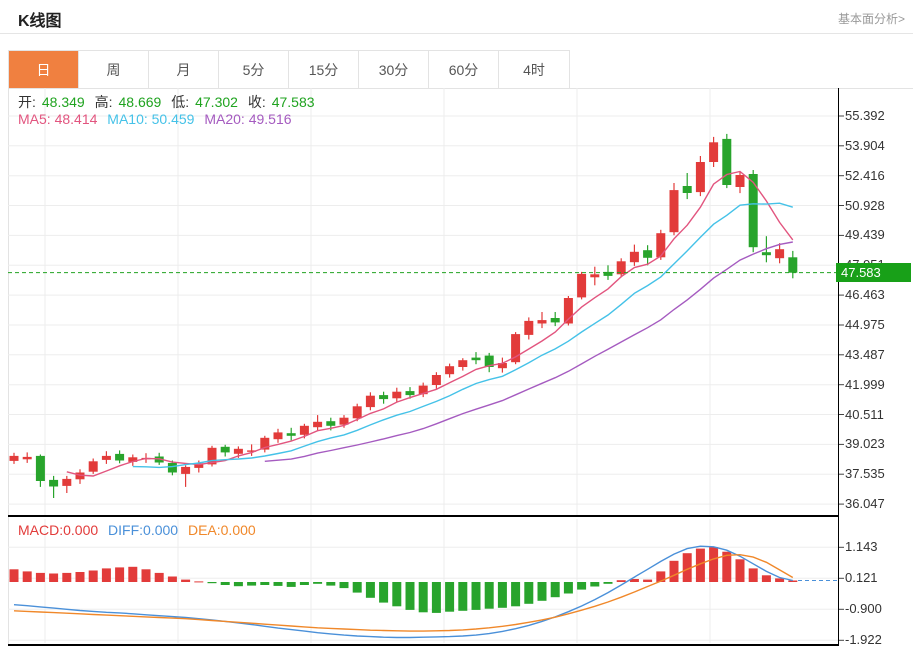 This screenshot has height=648, width=913. I want to click on macd-axis-label: 0.121, so click(861, 577).